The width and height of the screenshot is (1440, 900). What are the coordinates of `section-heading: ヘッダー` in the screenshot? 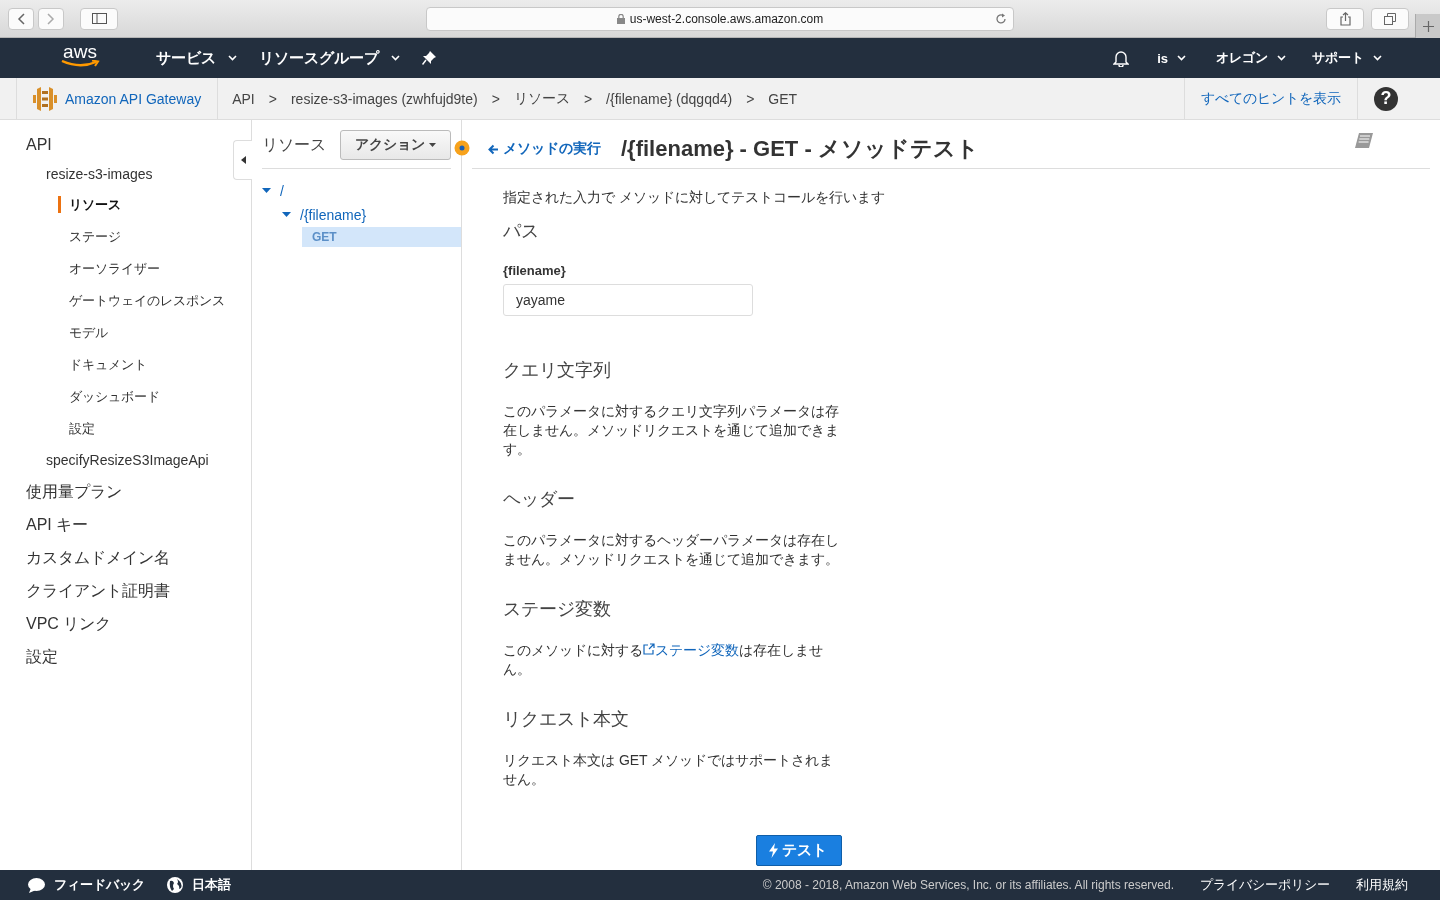 It's located at (539, 499).